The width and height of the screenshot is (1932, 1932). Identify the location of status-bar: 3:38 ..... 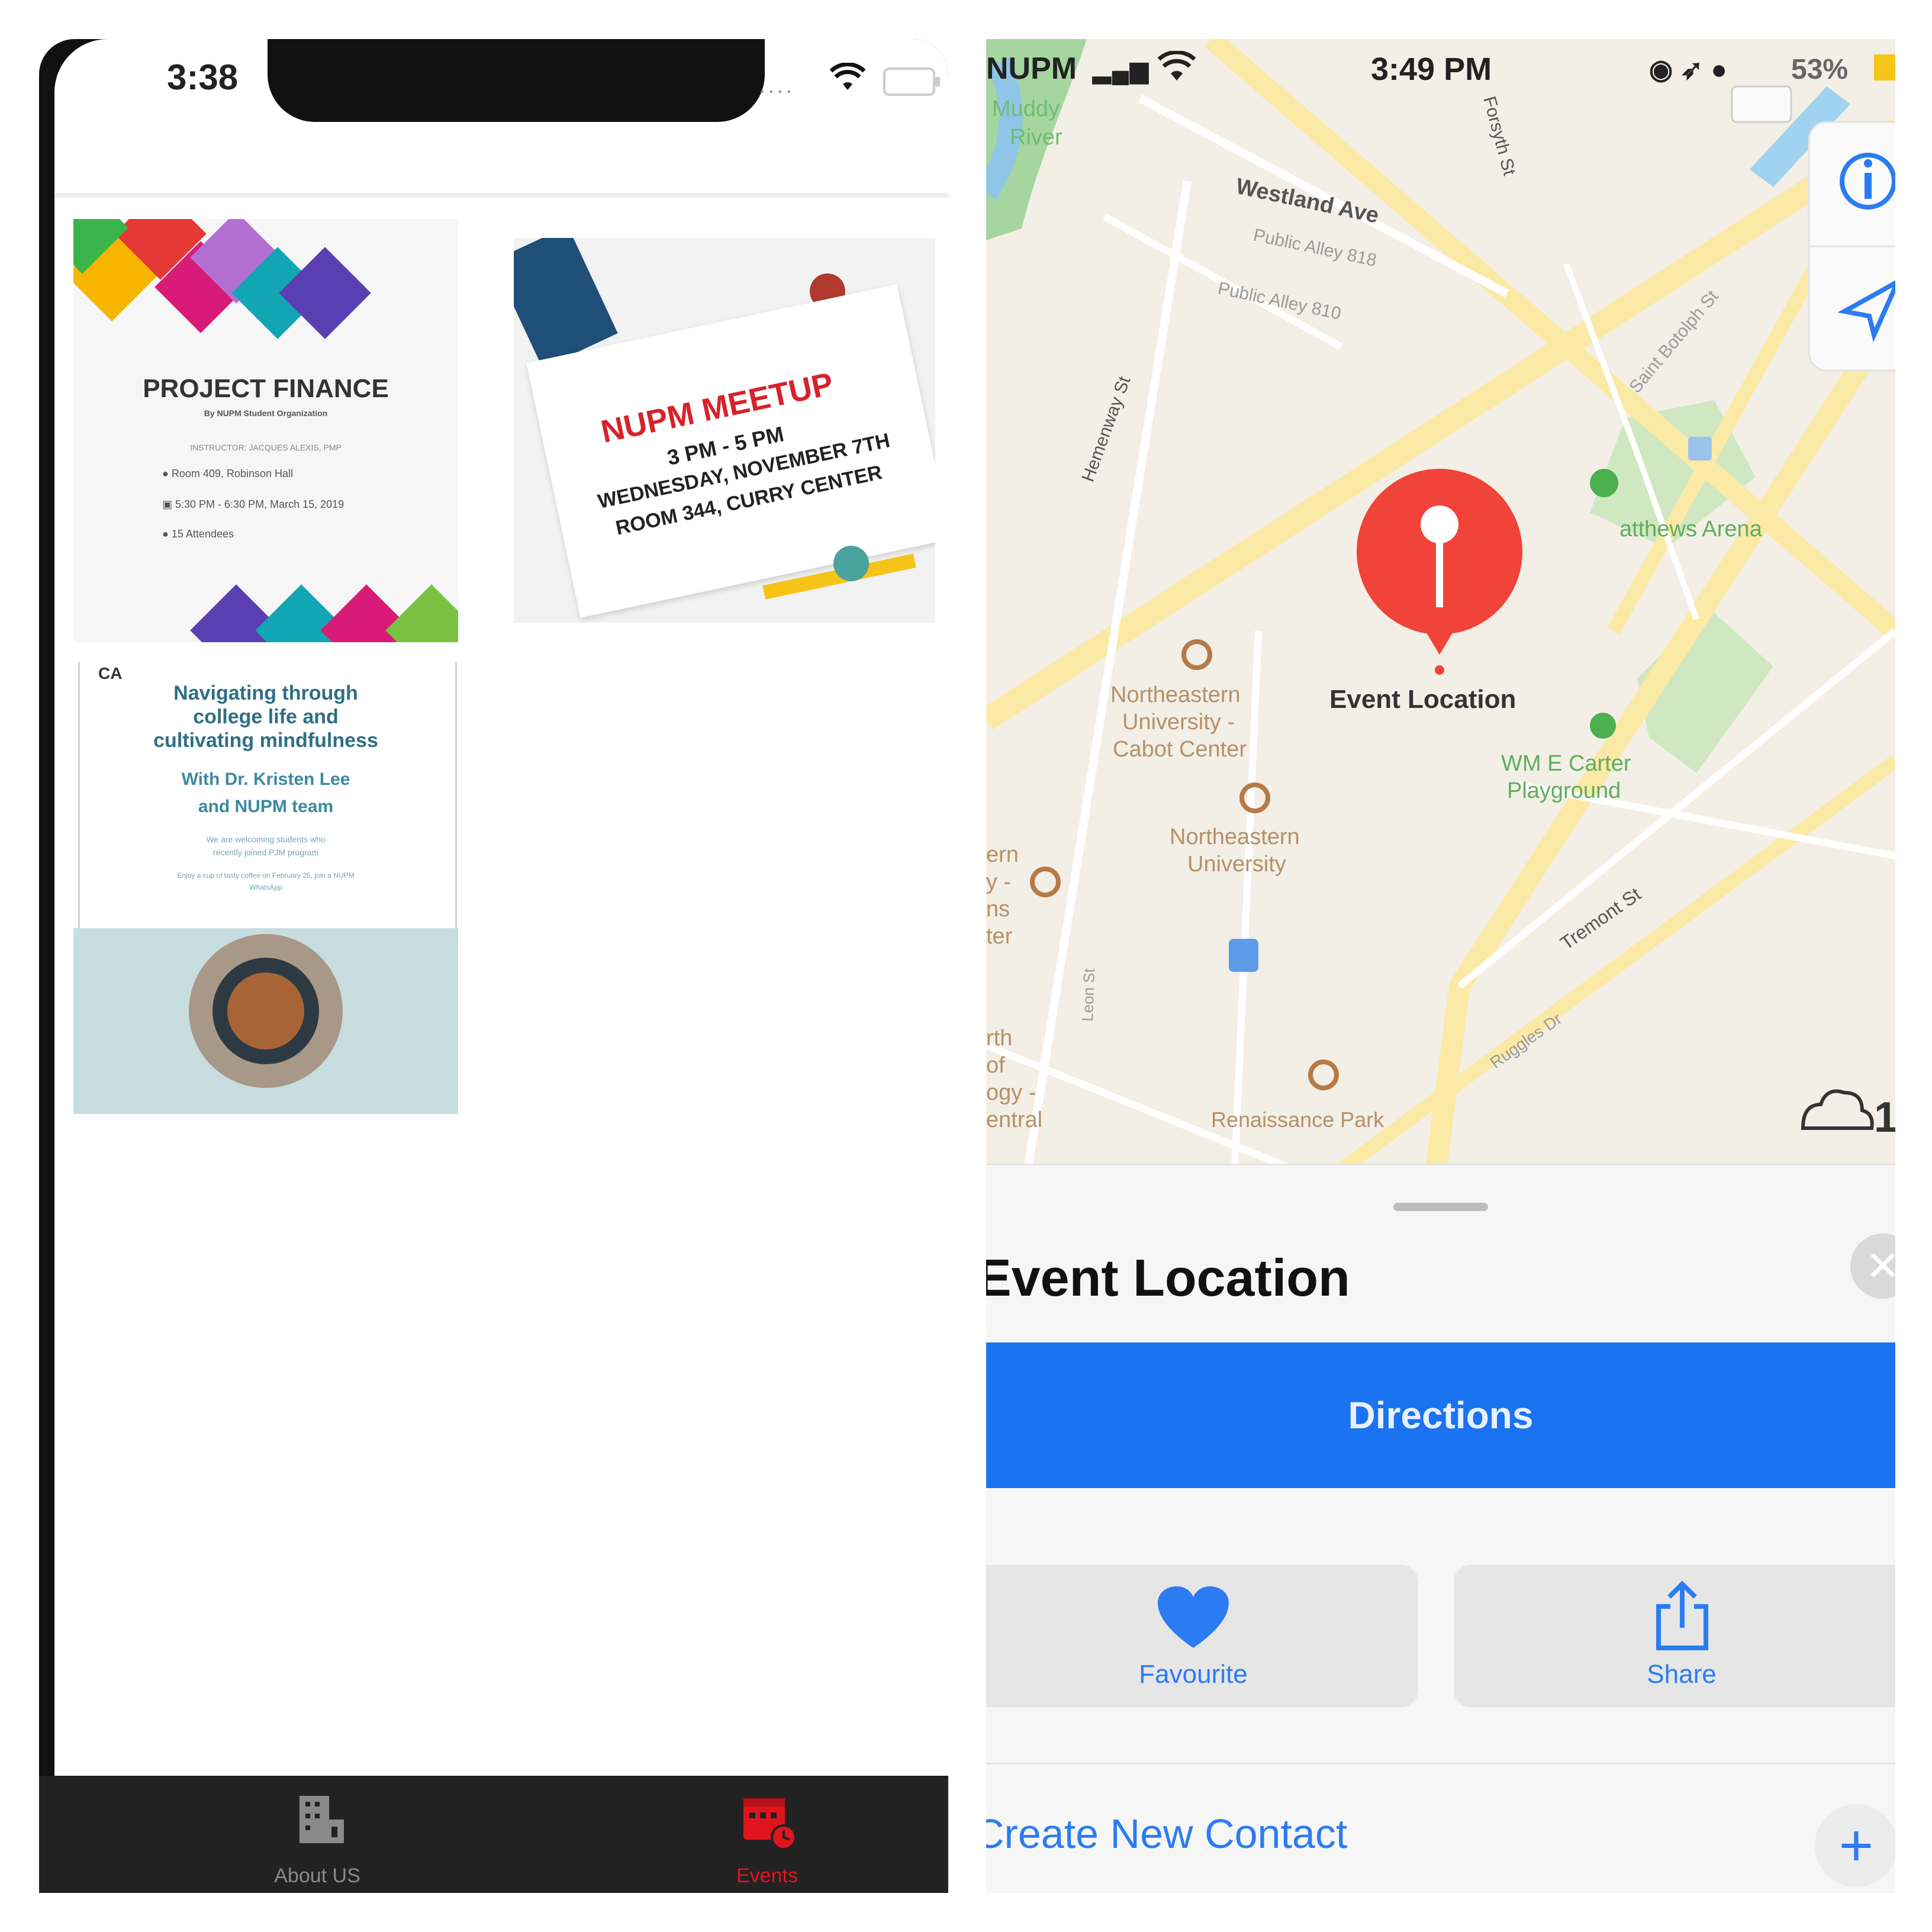
(501, 98).